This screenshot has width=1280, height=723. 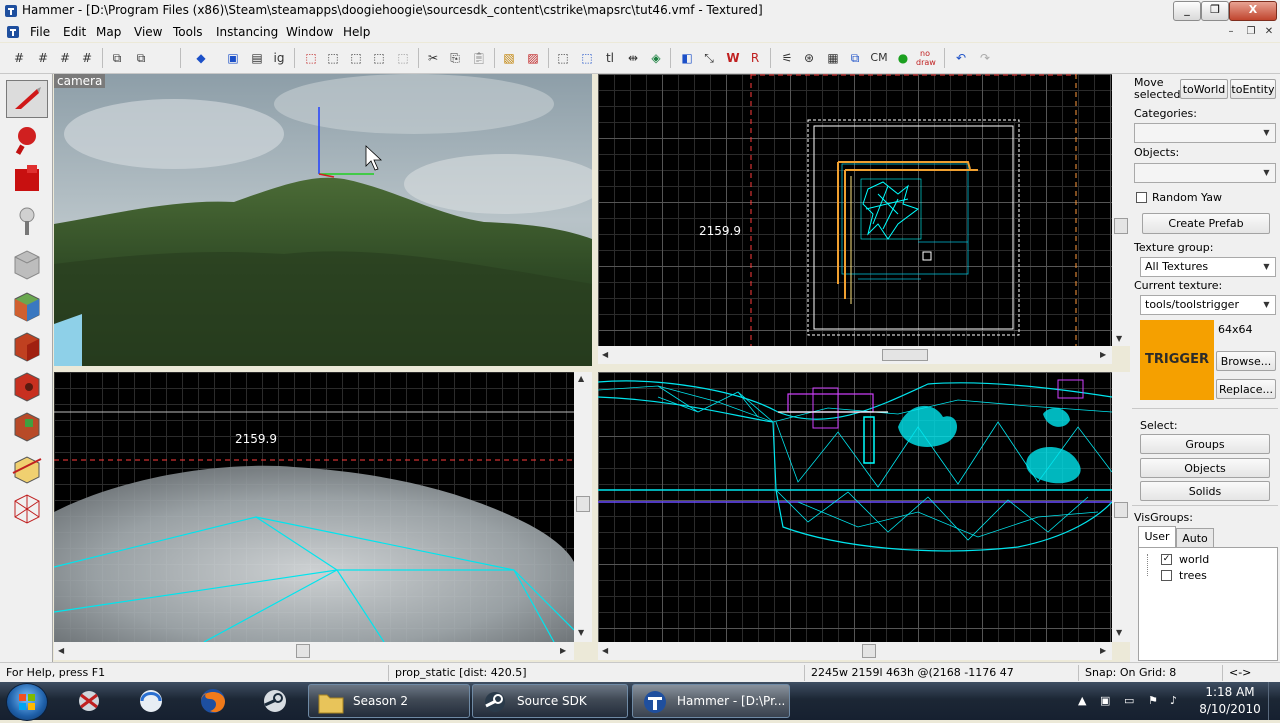 I want to click on menu-window: Window, so click(x=309, y=32).